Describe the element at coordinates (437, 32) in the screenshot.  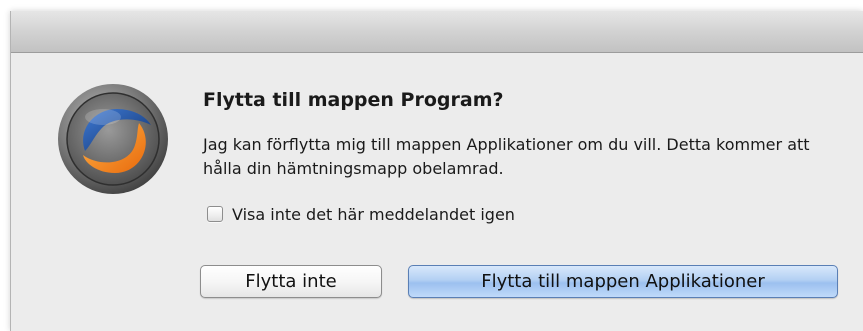
I see `title-bar` at that location.